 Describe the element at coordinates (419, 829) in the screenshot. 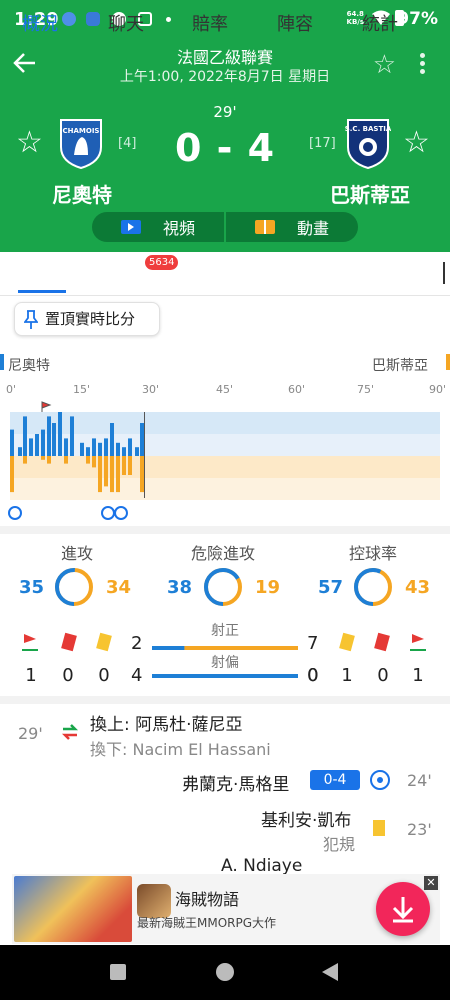

I see `card-minute: 23'` at that location.